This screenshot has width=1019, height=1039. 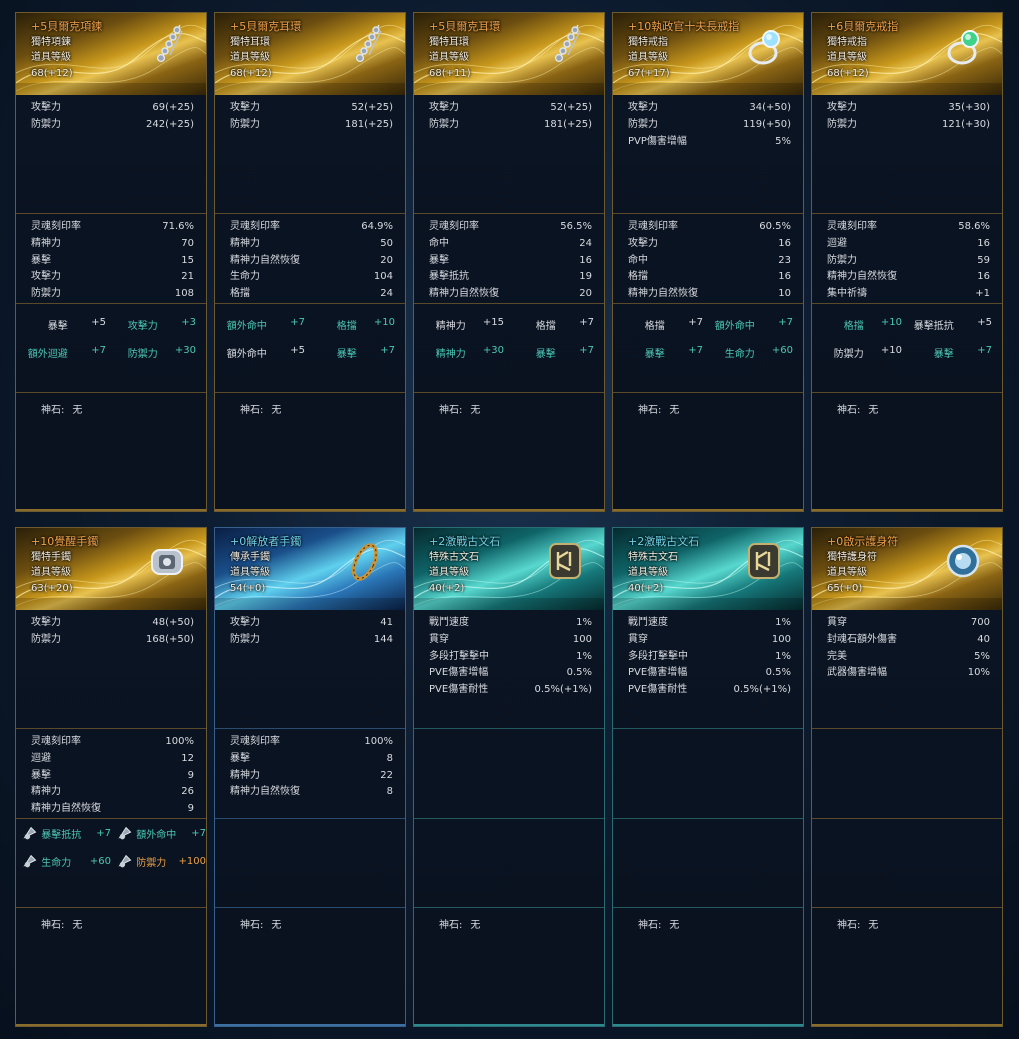 I want to click on base-stat-row: 戰鬥速度 1%, so click(x=708, y=623).